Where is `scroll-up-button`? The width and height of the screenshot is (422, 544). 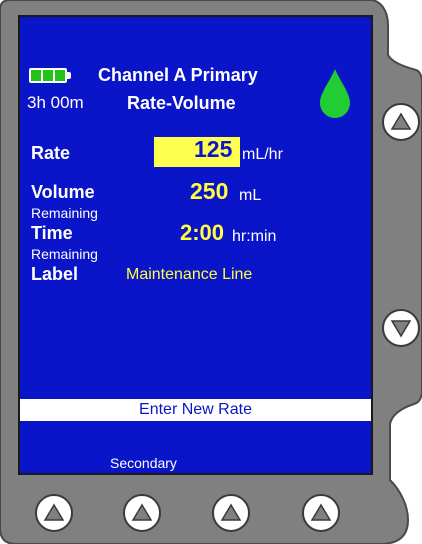 scroll-up-button is located at coordinates (401, 122).